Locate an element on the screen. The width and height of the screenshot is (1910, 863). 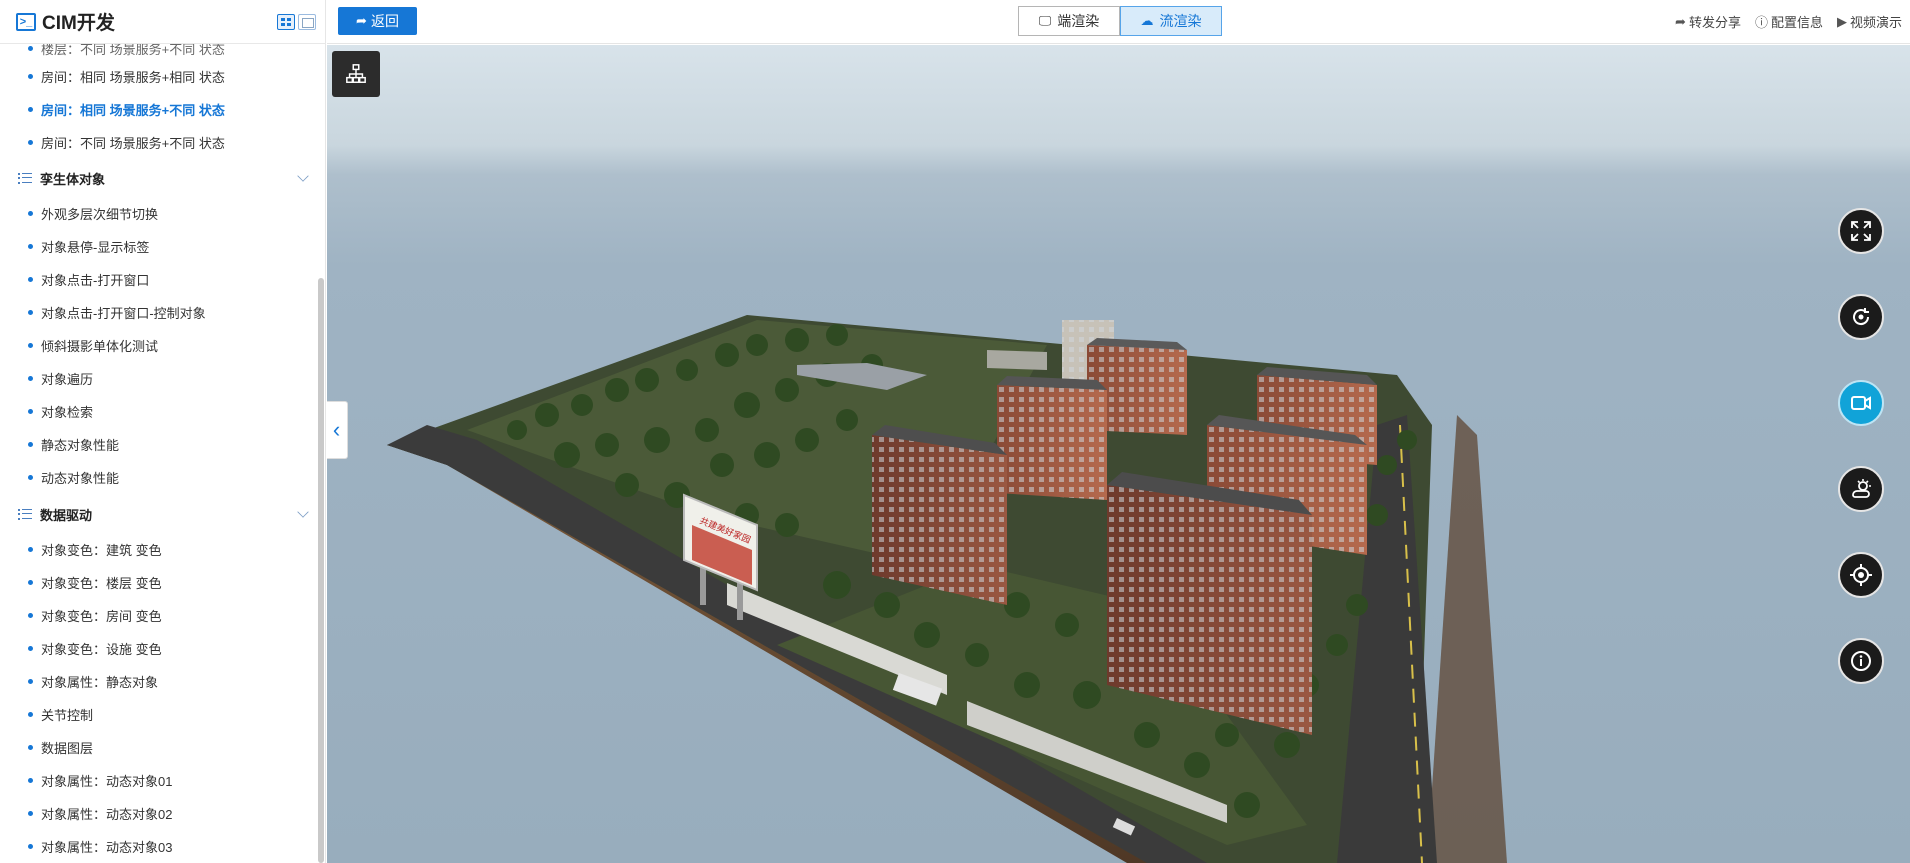
fullscreen-button is located at coordinates (1861, 231).